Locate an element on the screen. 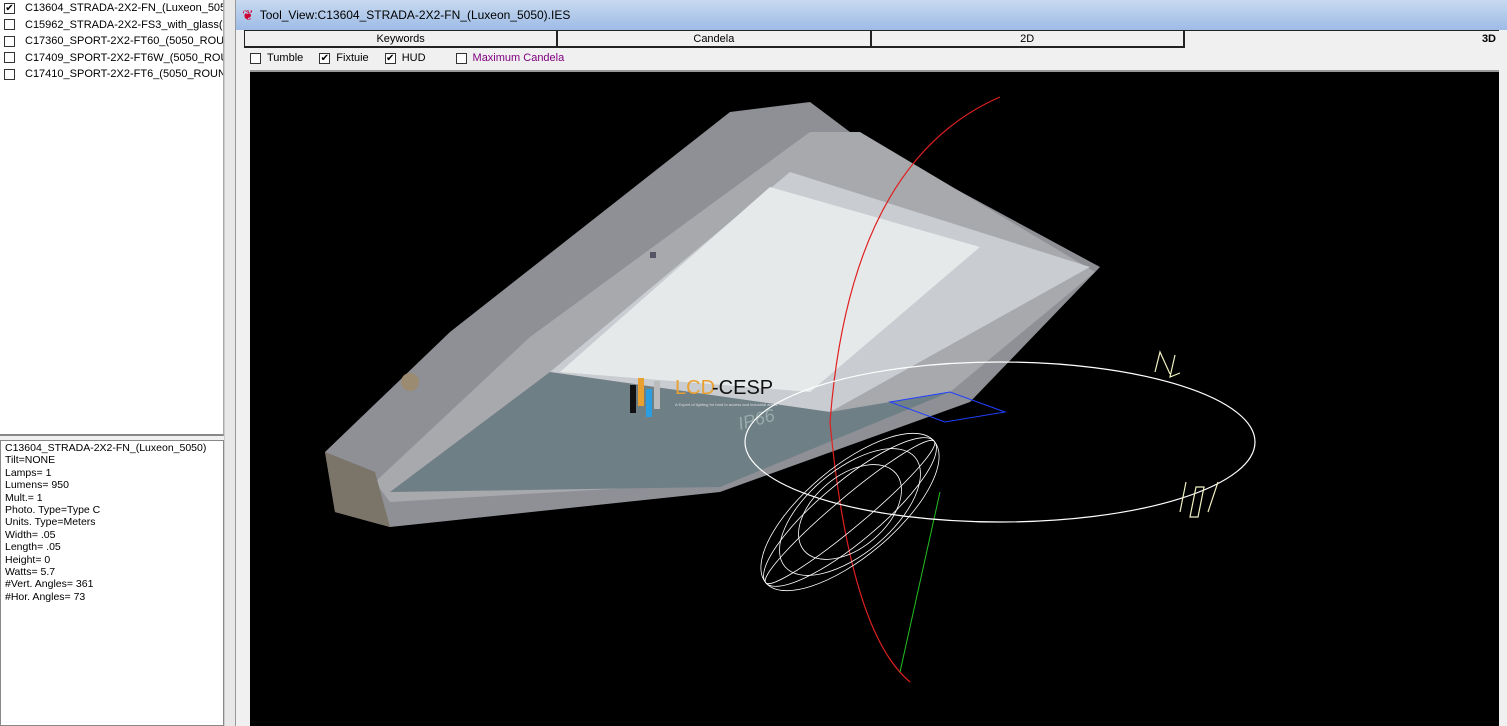 The image size is (1507, 726). file-name: C15962_STRADA-2X2-FS3_with_glass(Lu is located at coordinates (124, 24).